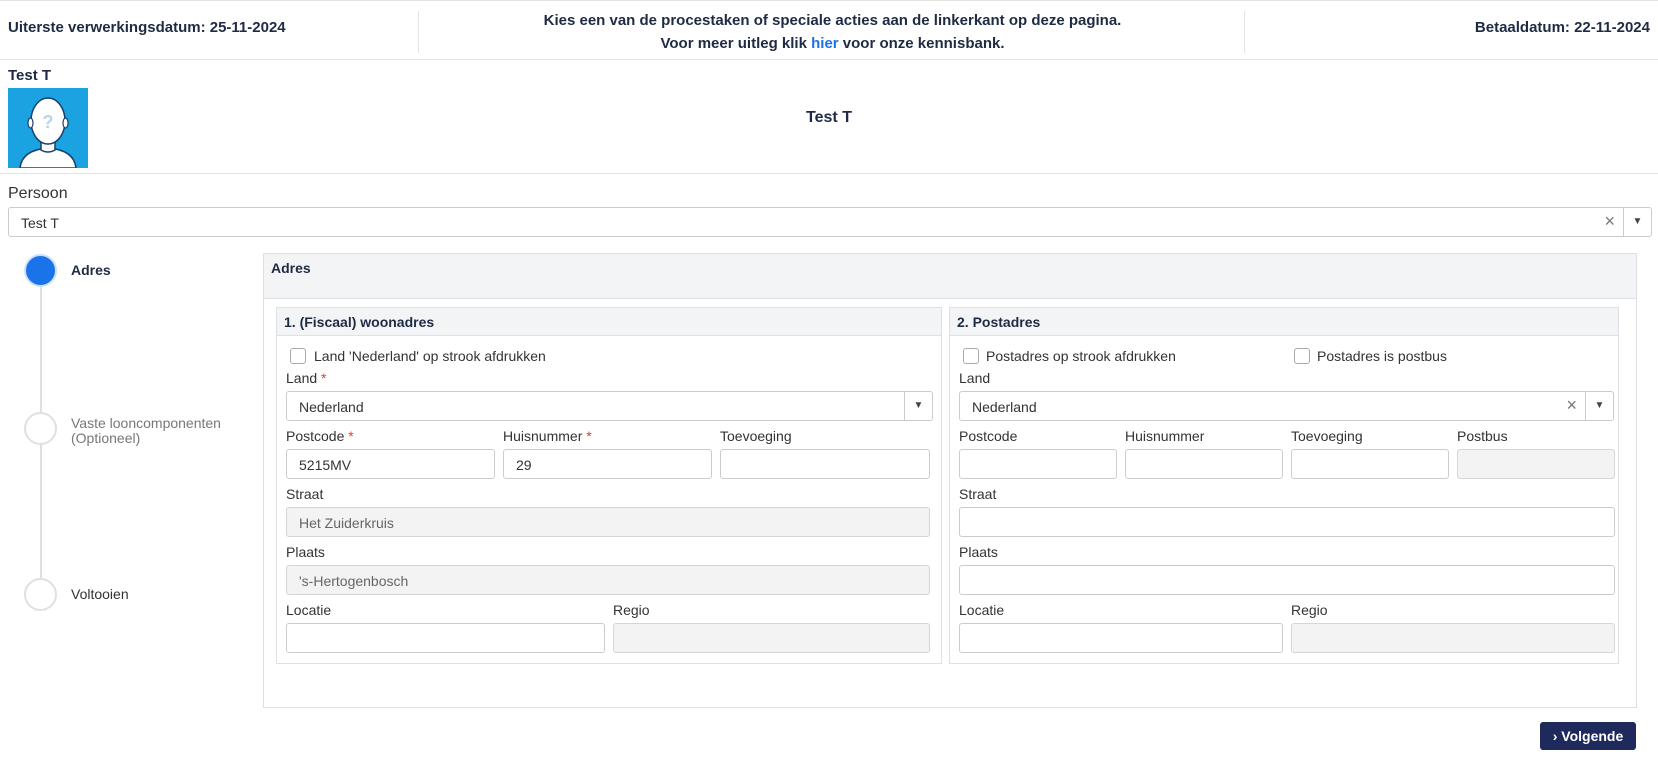 The image size is (1658, 769). I want to click on postadres-straat-input, so click(1287, 522).